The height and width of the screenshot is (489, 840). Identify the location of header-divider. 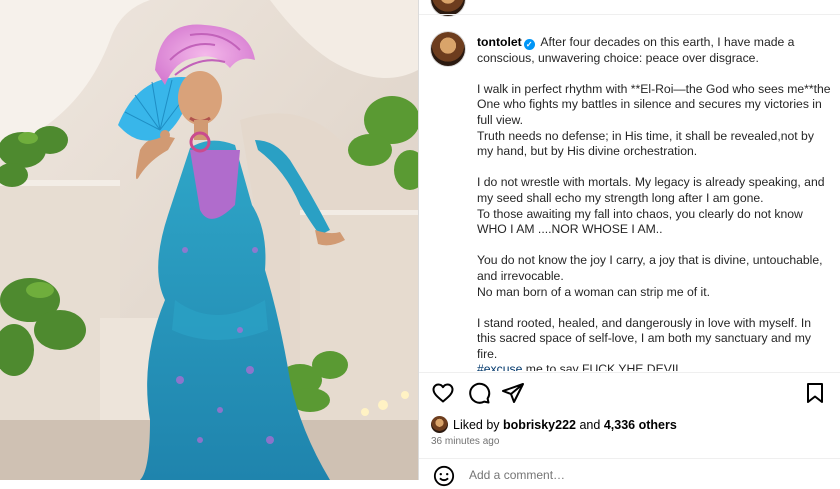
(629, 14).